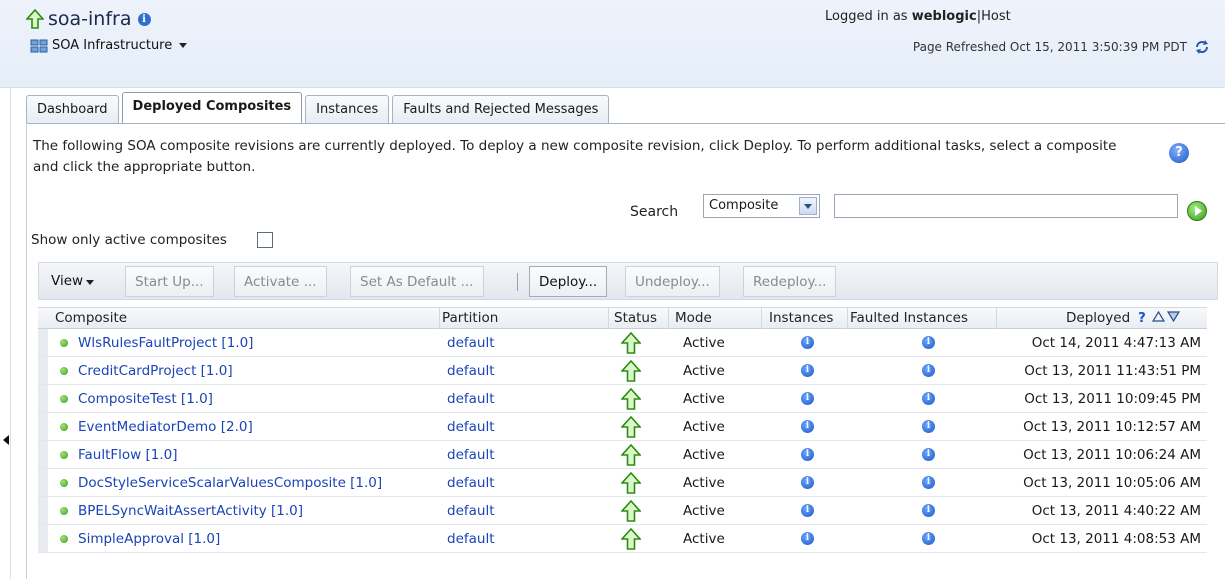  What do you see at coordinates (39, 45) in the screenshot?
I see `soa-infrastructure-icon` at bounding box center [39, 45].